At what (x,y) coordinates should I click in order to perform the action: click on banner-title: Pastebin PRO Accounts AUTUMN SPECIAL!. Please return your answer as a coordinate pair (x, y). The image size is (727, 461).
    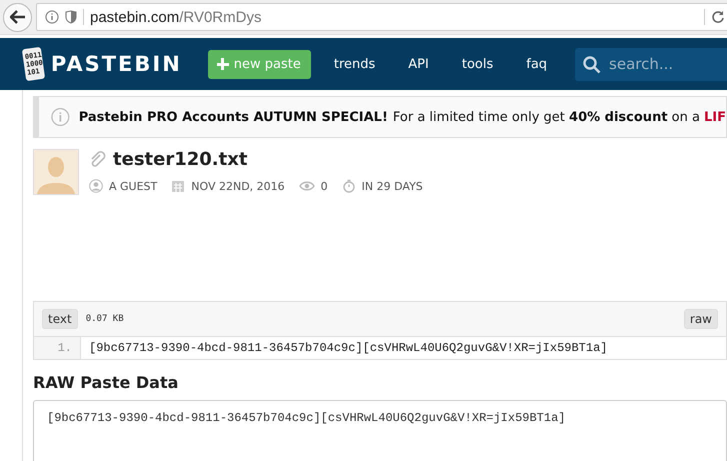
    Looking at the image, I should click on (233, 117).